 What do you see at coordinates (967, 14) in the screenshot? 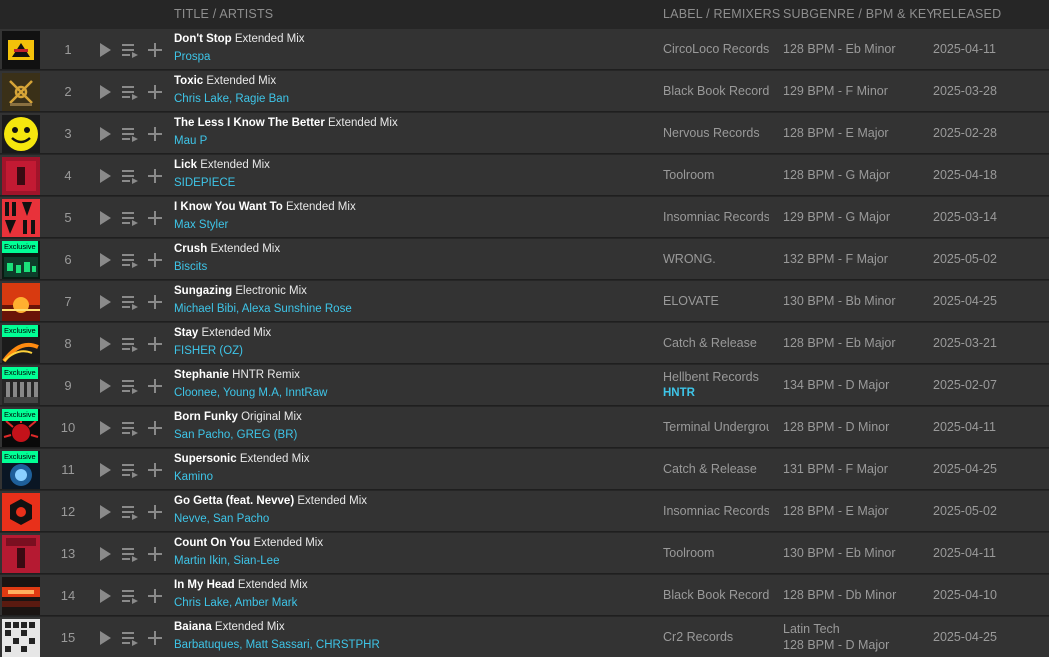
I see `header-released: RELEASED` at bounding box center [967, 14].